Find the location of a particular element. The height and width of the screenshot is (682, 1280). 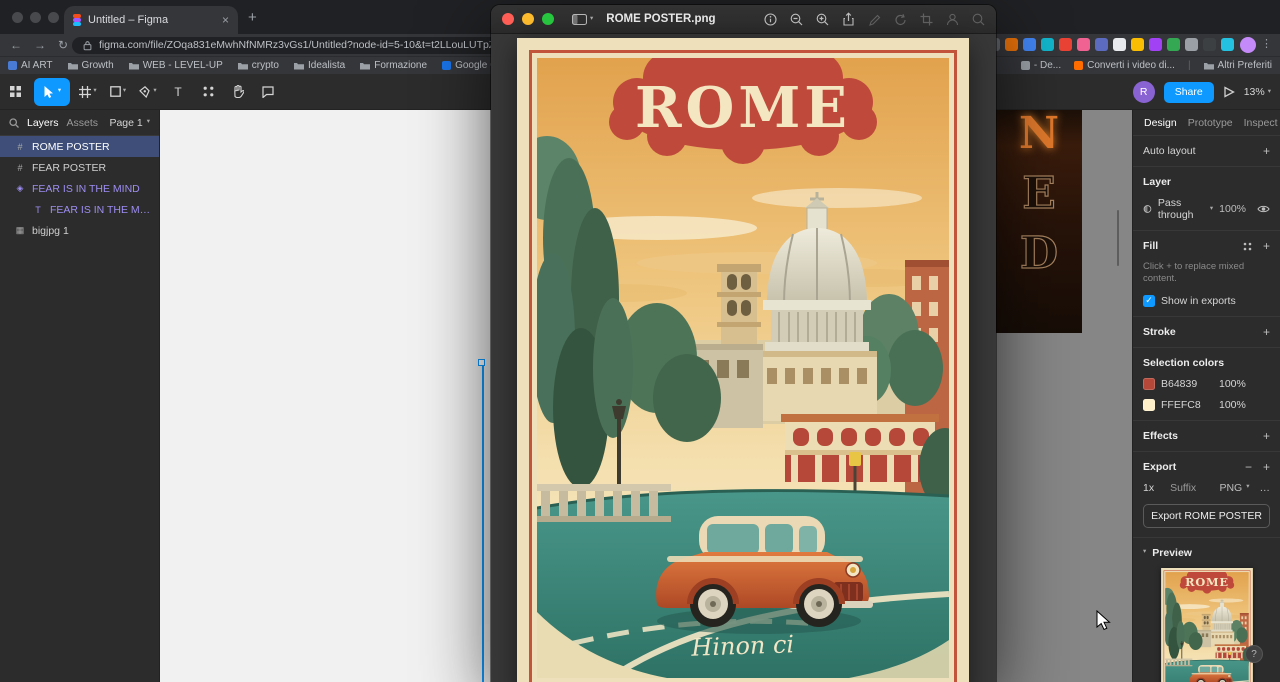

tab-close-icon: × is located at coordinates (225, 20).